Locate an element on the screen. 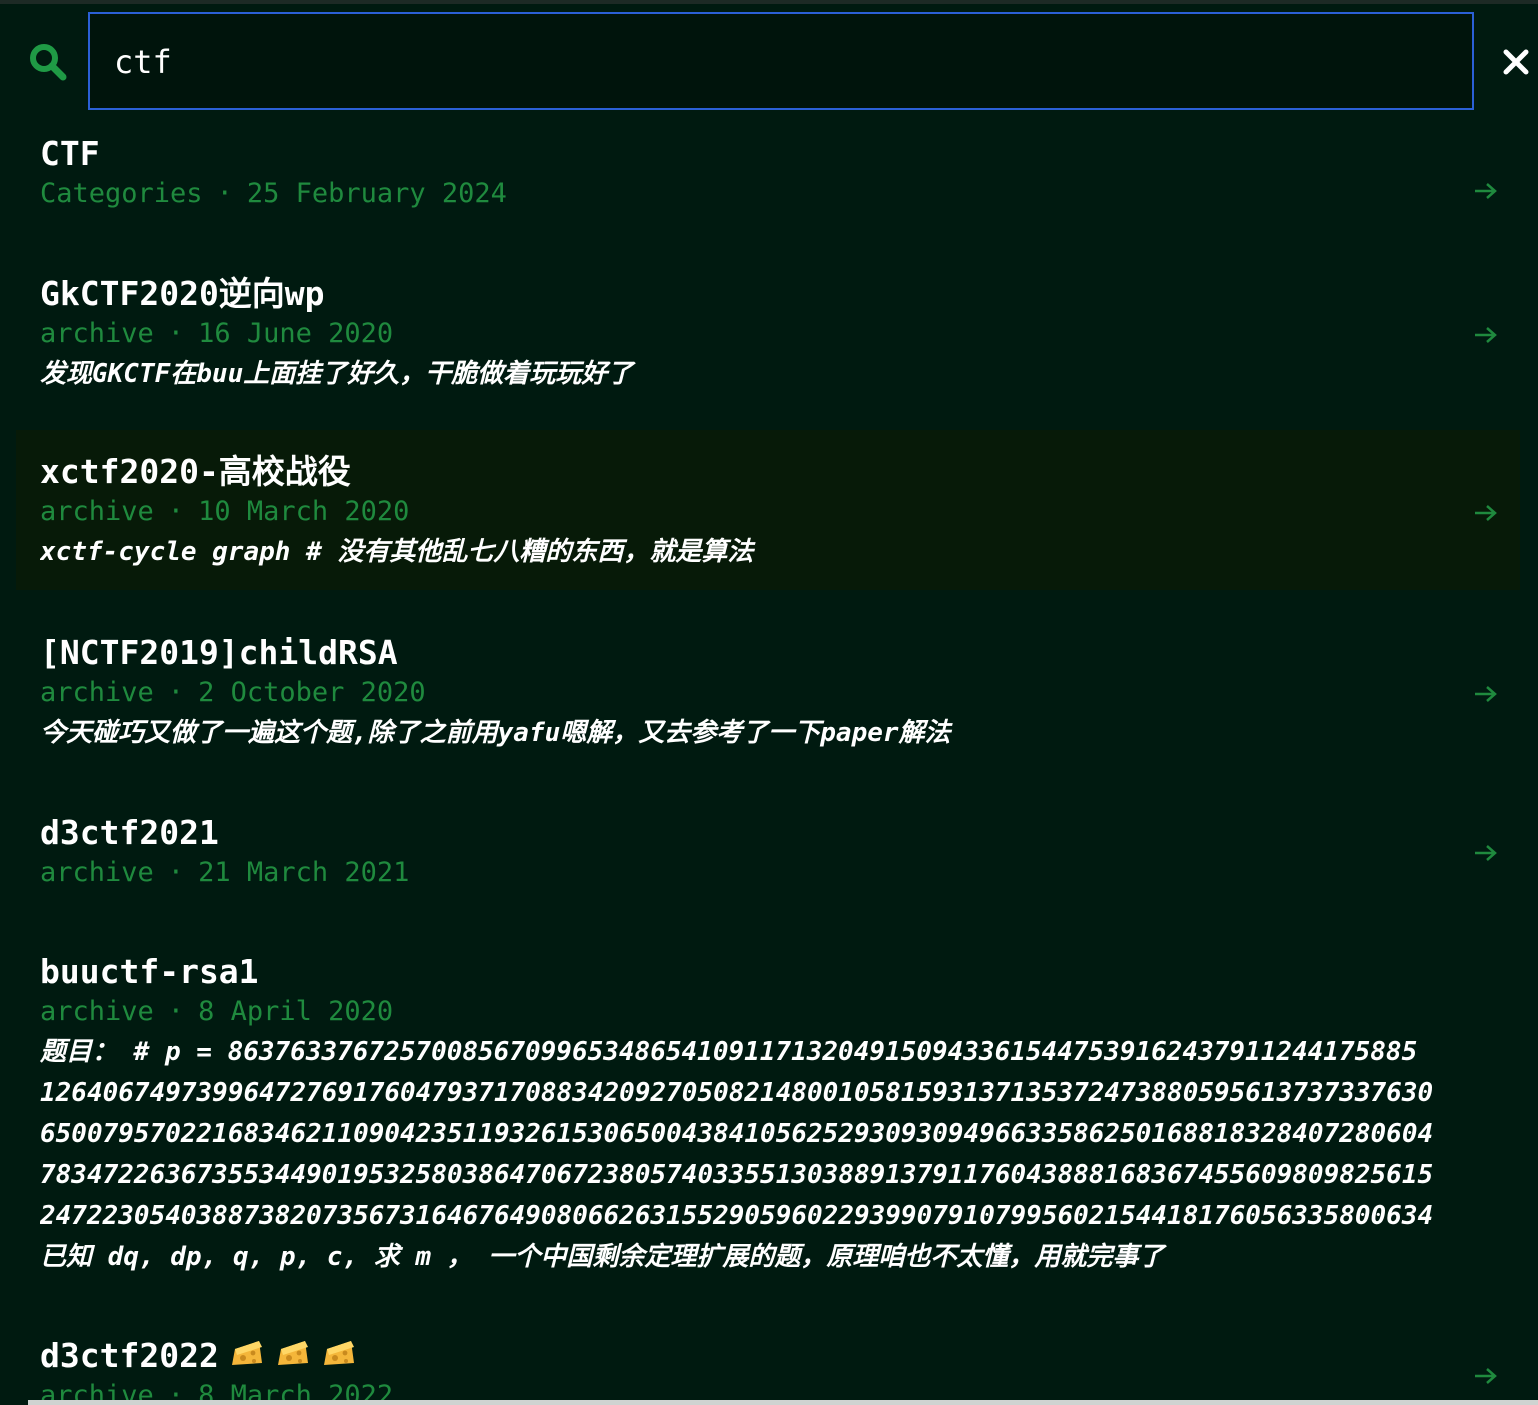  result-title: CTF is located at coordinates (70, 153).